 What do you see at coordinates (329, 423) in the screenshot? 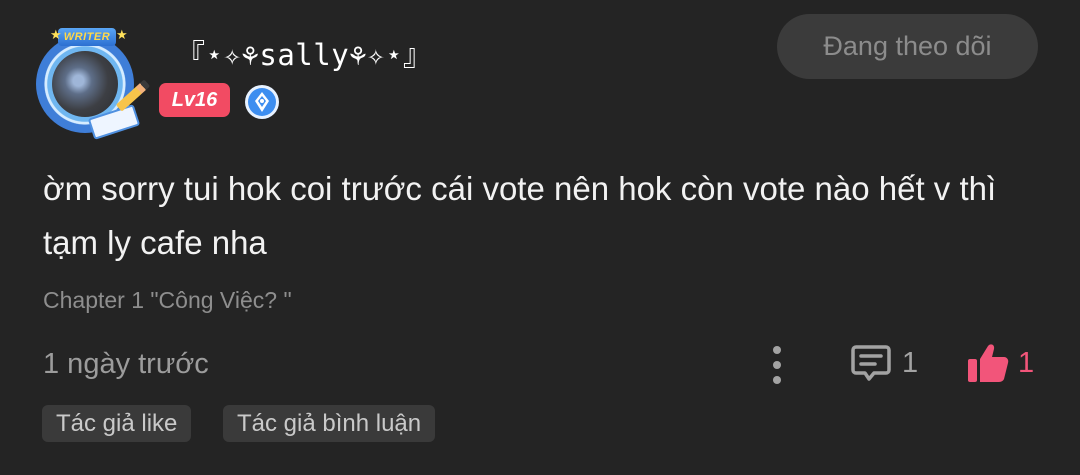
I see `author-commented-tag: Tác giả bình luận` at bounding box center [329, 423].